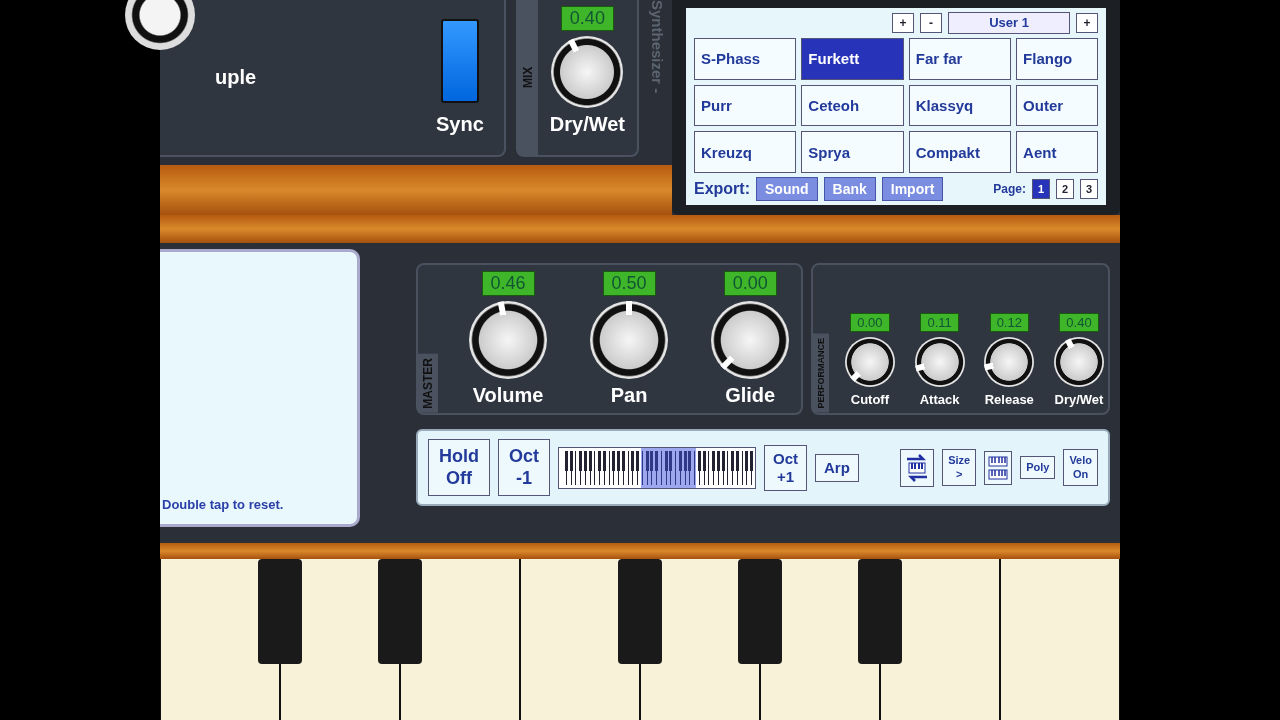 The image size is (1280, 720). I want to click on switch-label: Sync, so click(459, 124).